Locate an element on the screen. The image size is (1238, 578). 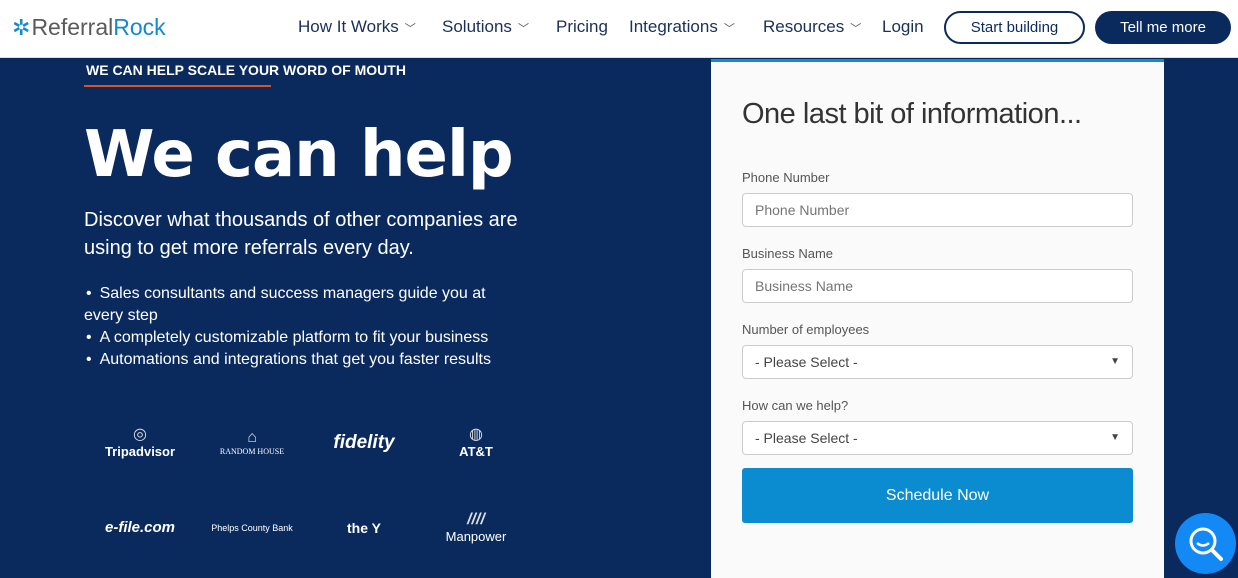
search-chat-button is located at coordinates (1205, 543).